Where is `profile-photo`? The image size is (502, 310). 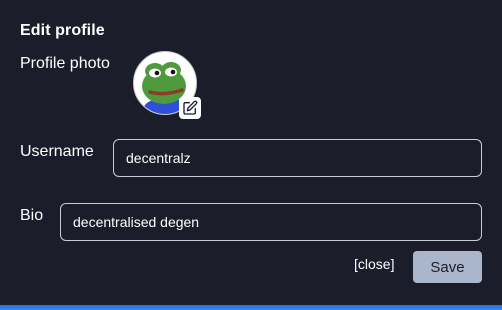
profile-photo is located at coordinates (167, 85).